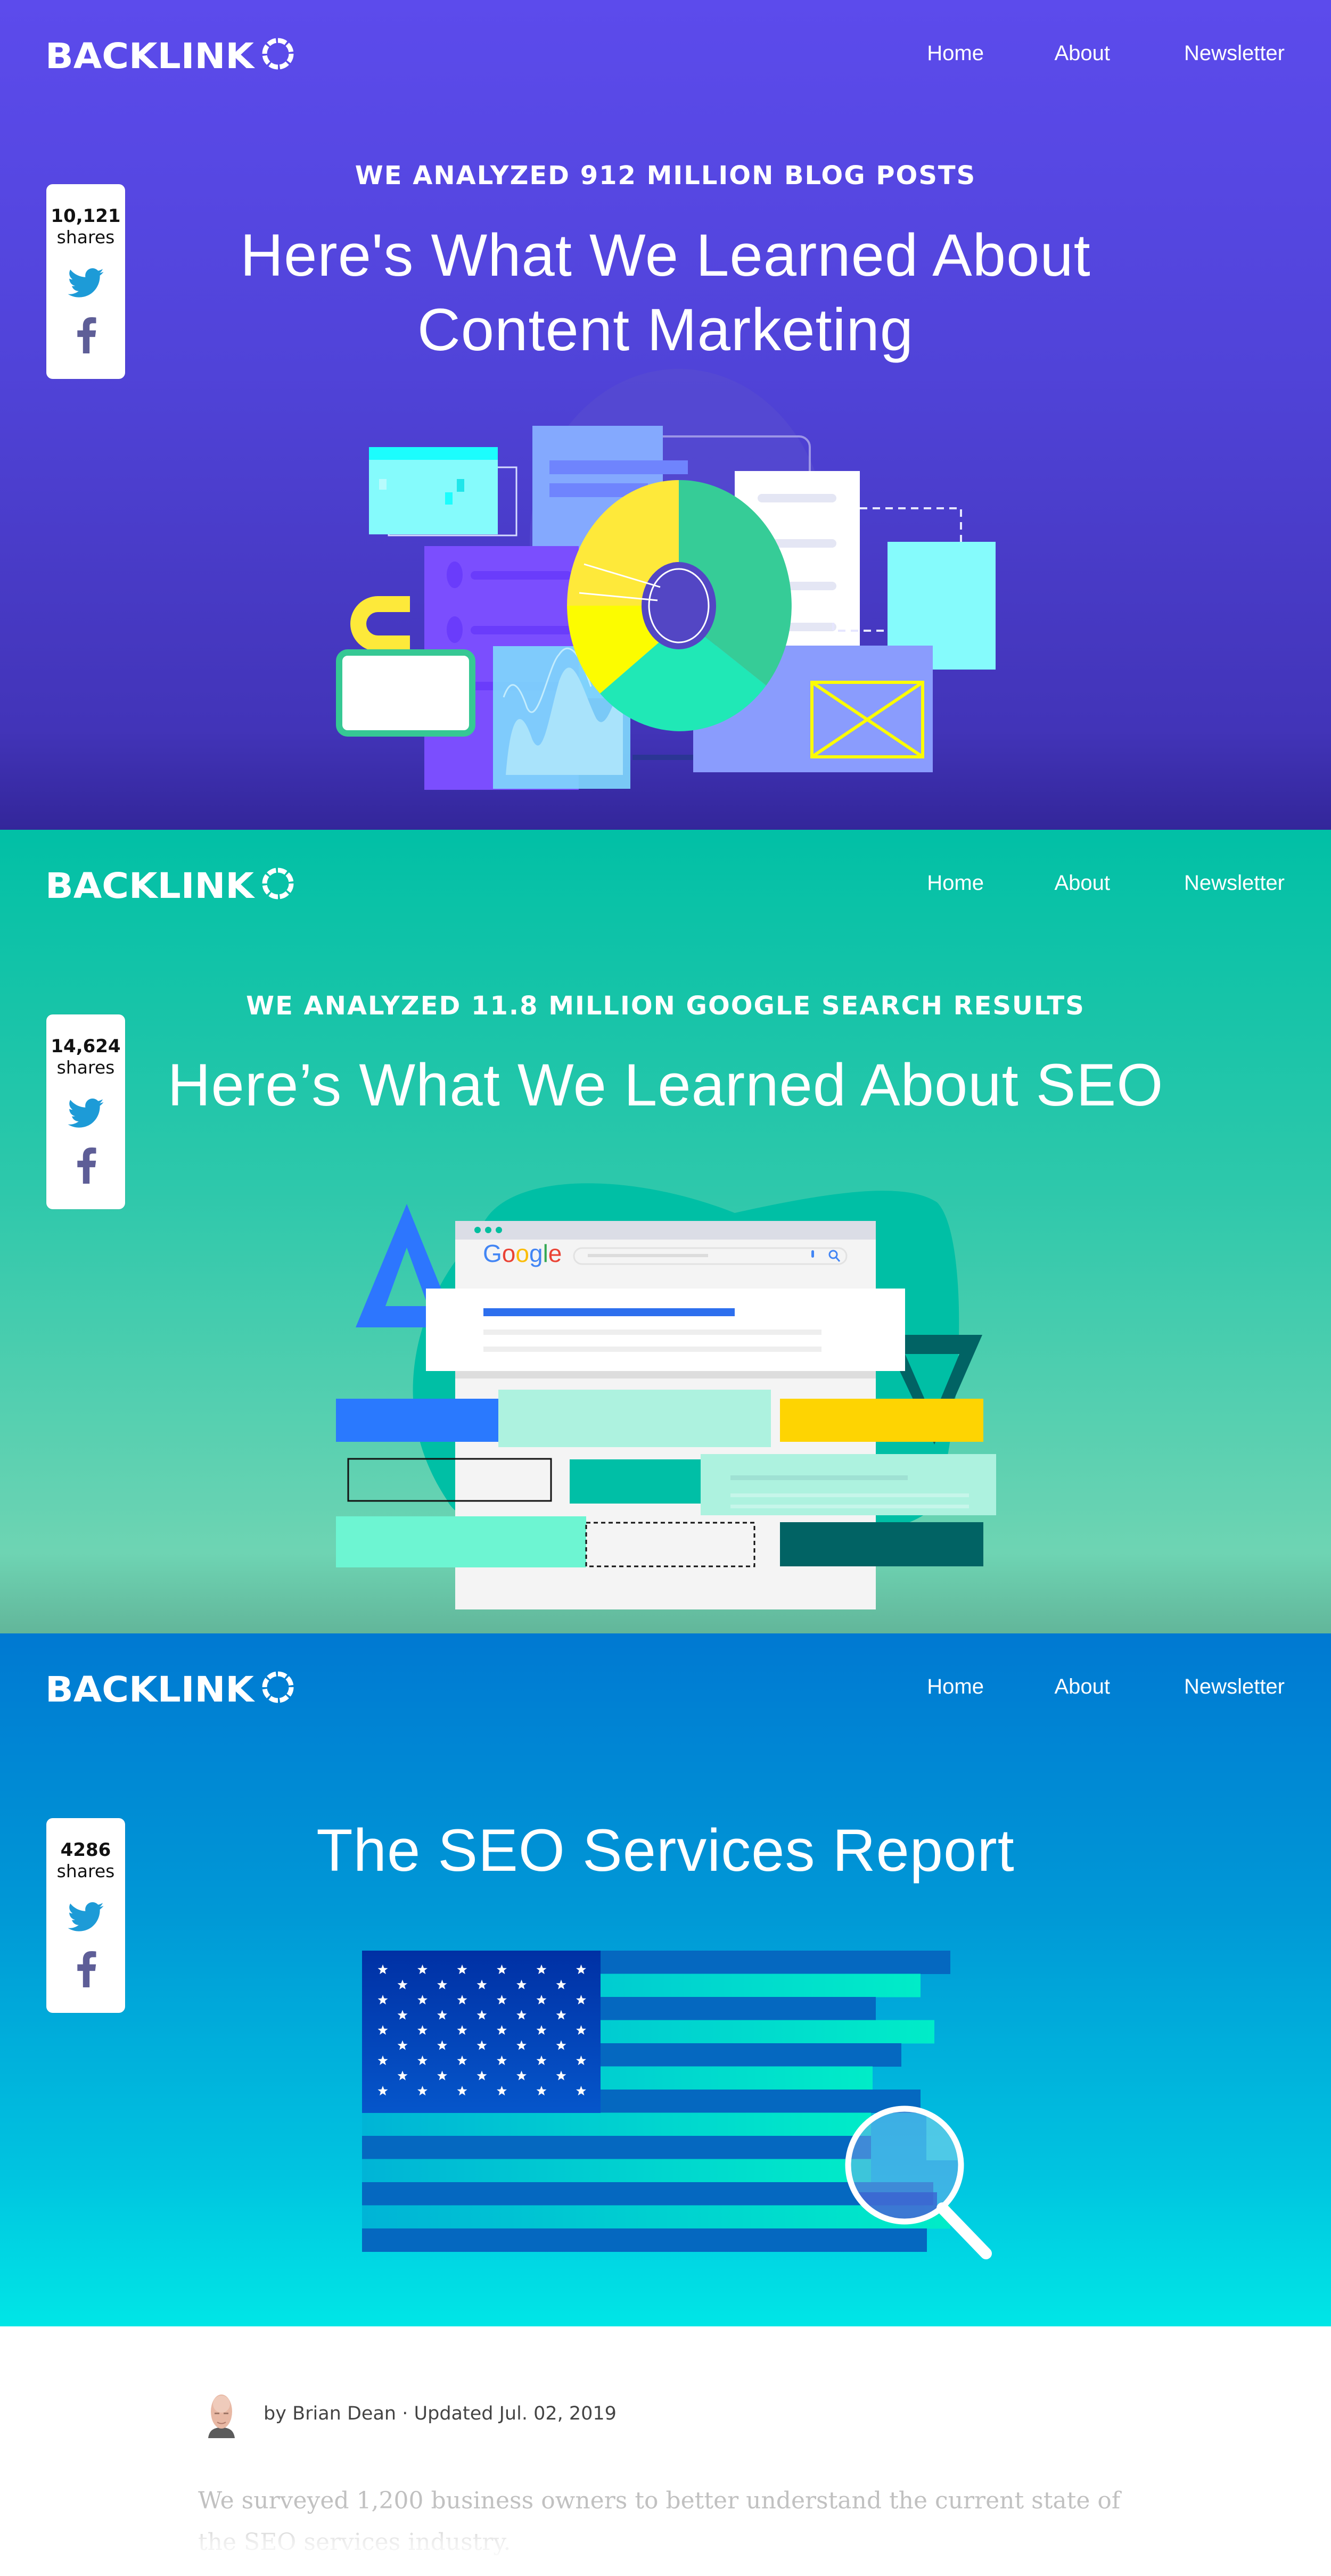  Describe the element at coordinates (665, 1415) in the screenshot. I see `browser-window` at that location.